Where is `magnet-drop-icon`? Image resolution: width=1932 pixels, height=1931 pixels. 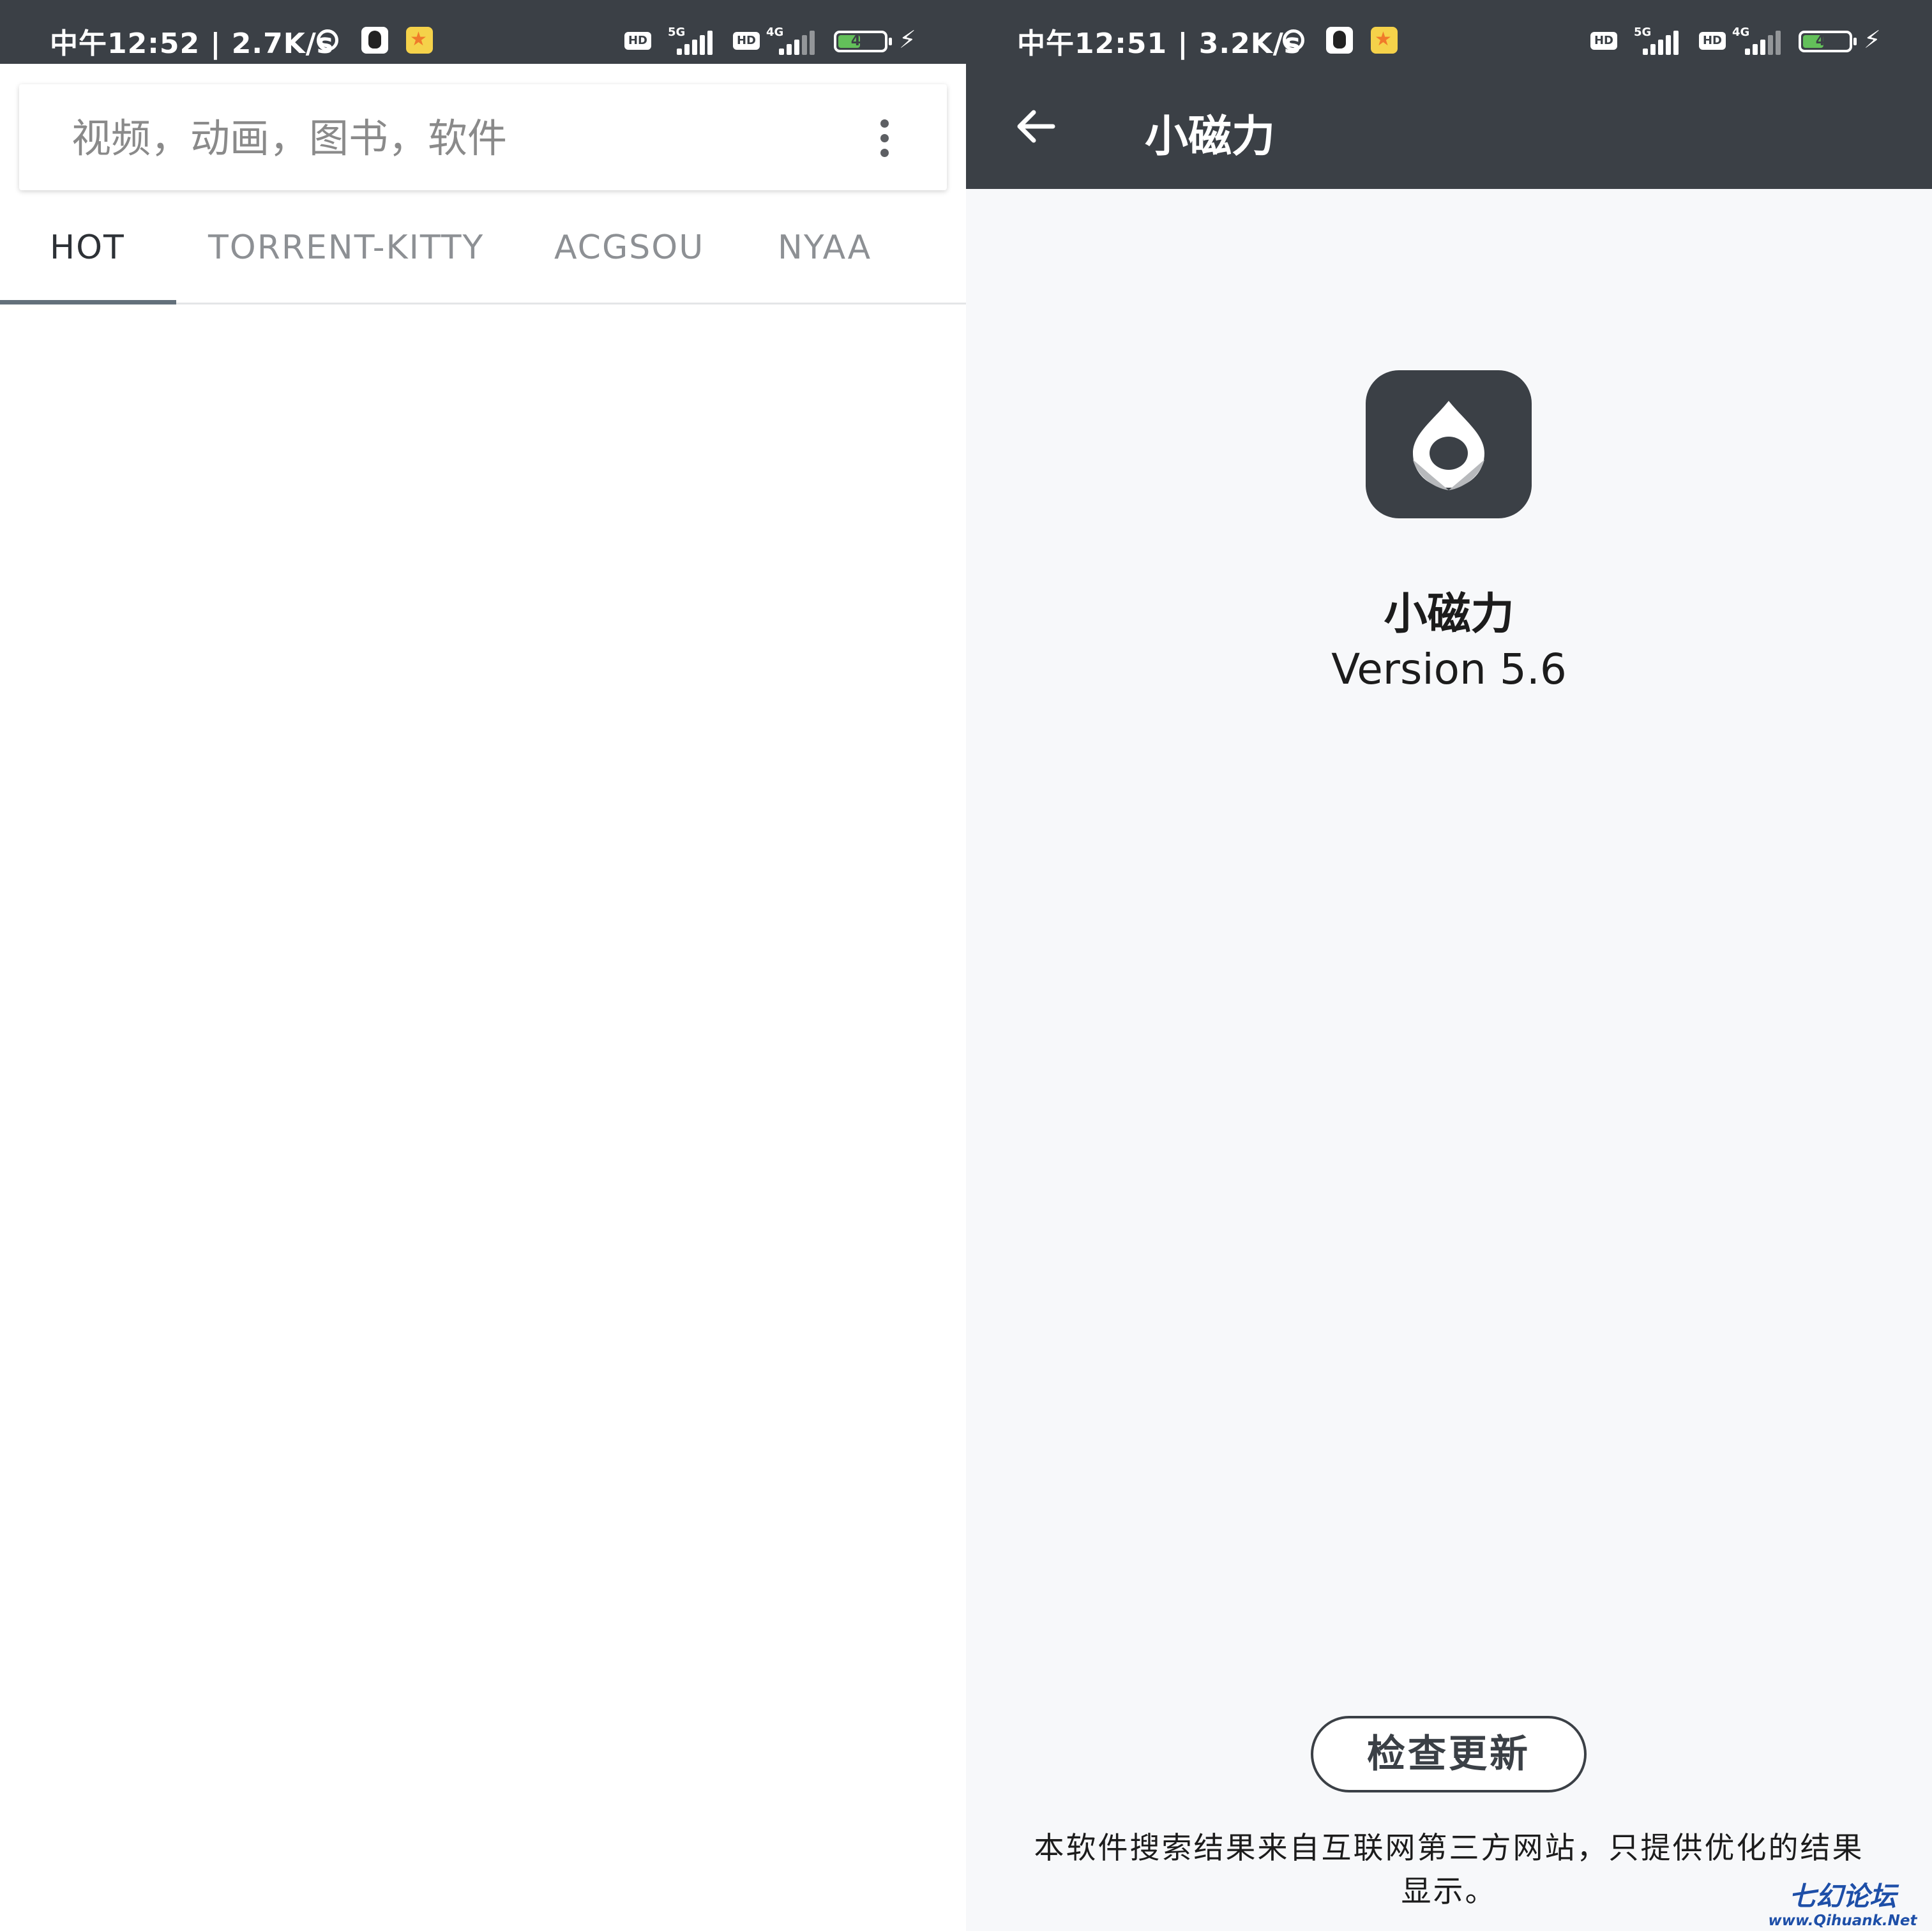 magnet-drop-icon is located at coordinates (1448, 445).